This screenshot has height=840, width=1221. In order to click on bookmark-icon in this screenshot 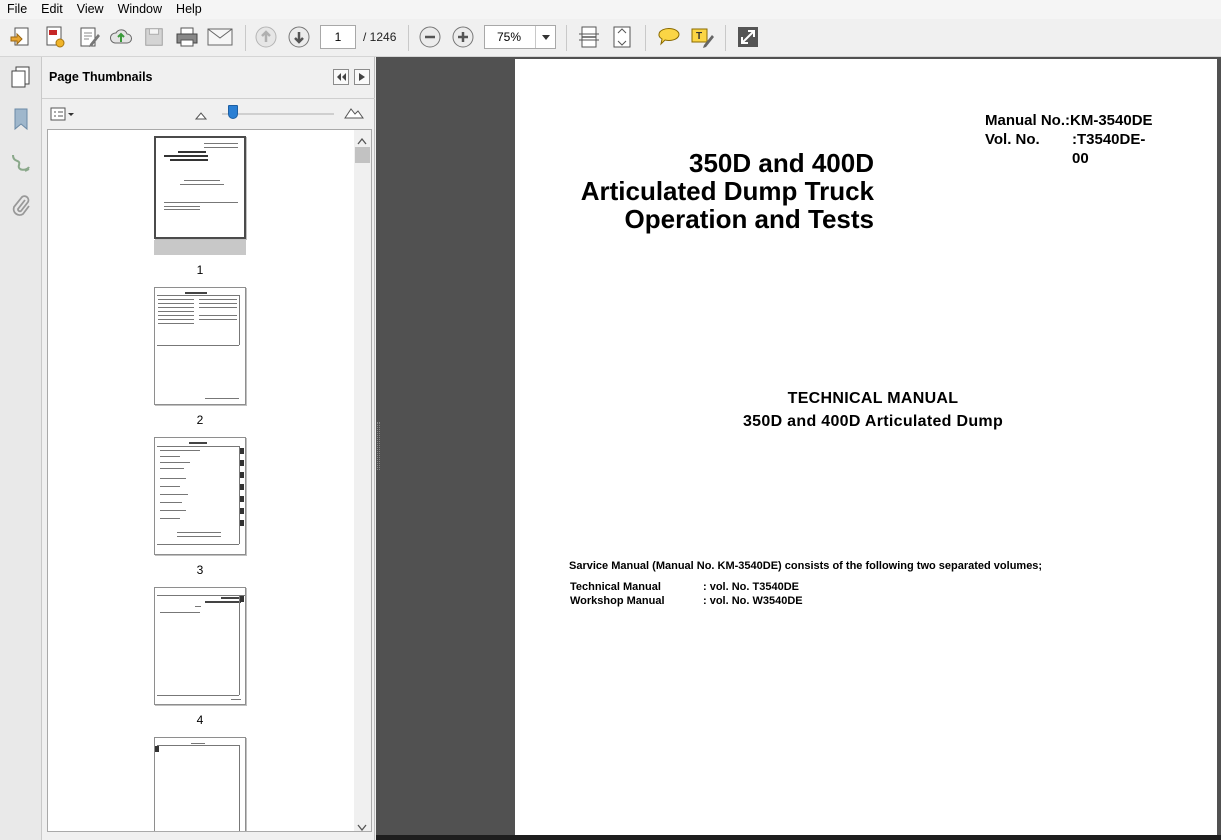, I will do `click(21, 119)`.